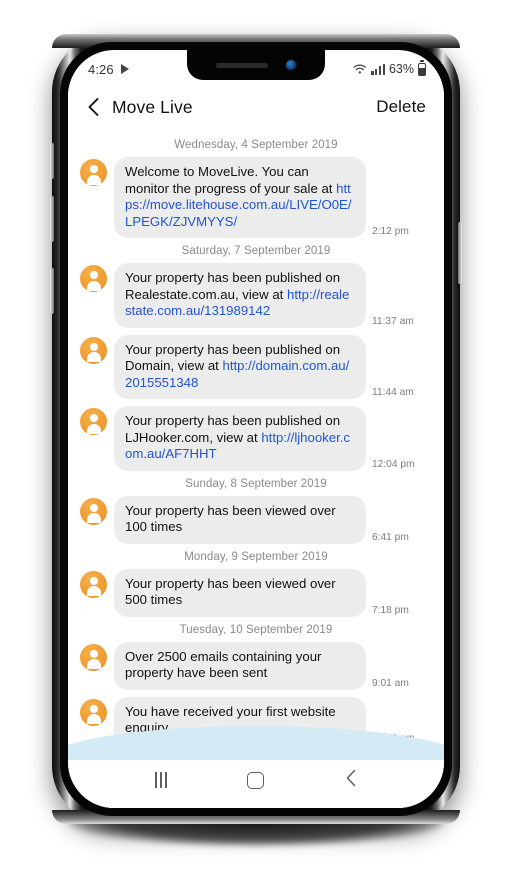  What do you see at coordinates (256, 251) in the screenshot?
I see `date-separator: Saturday, 7 September 2019` at bounding box center [256, 251].